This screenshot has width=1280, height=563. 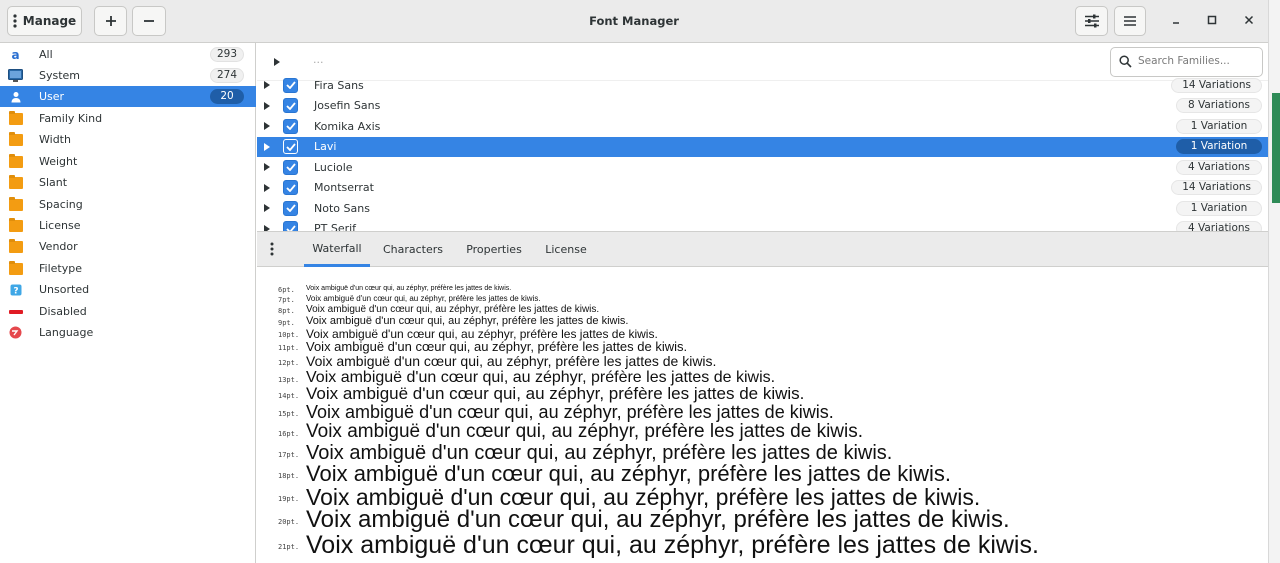 I want to click on font-a-icon: a, so click(x=15, y=54).